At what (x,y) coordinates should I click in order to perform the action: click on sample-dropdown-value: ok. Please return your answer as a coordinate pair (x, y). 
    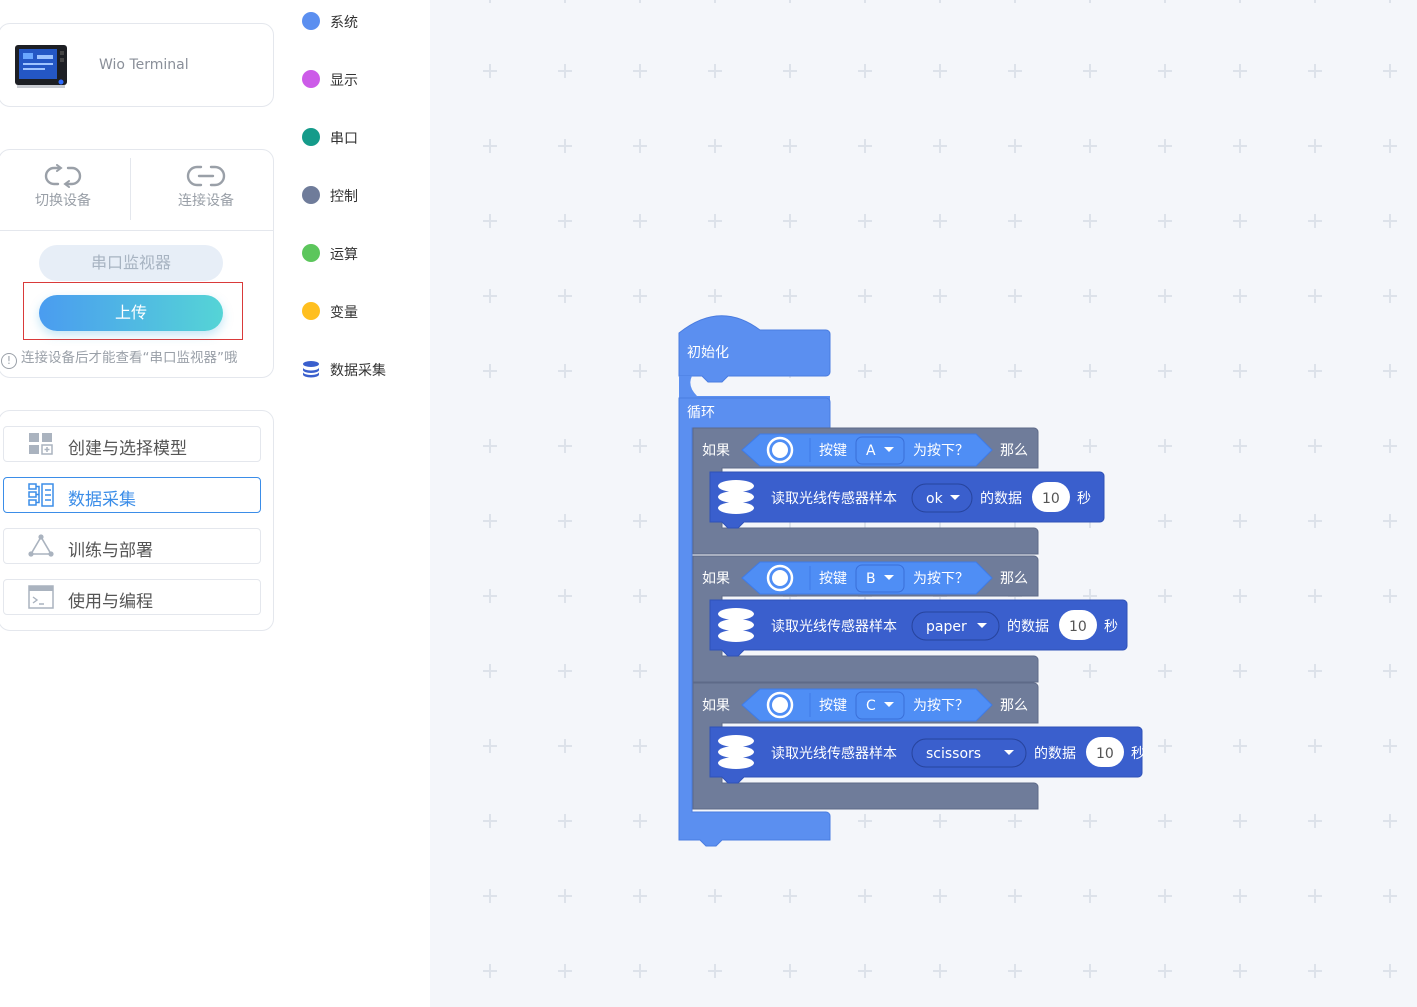
    Looking at the image, I should click on (935, 499).